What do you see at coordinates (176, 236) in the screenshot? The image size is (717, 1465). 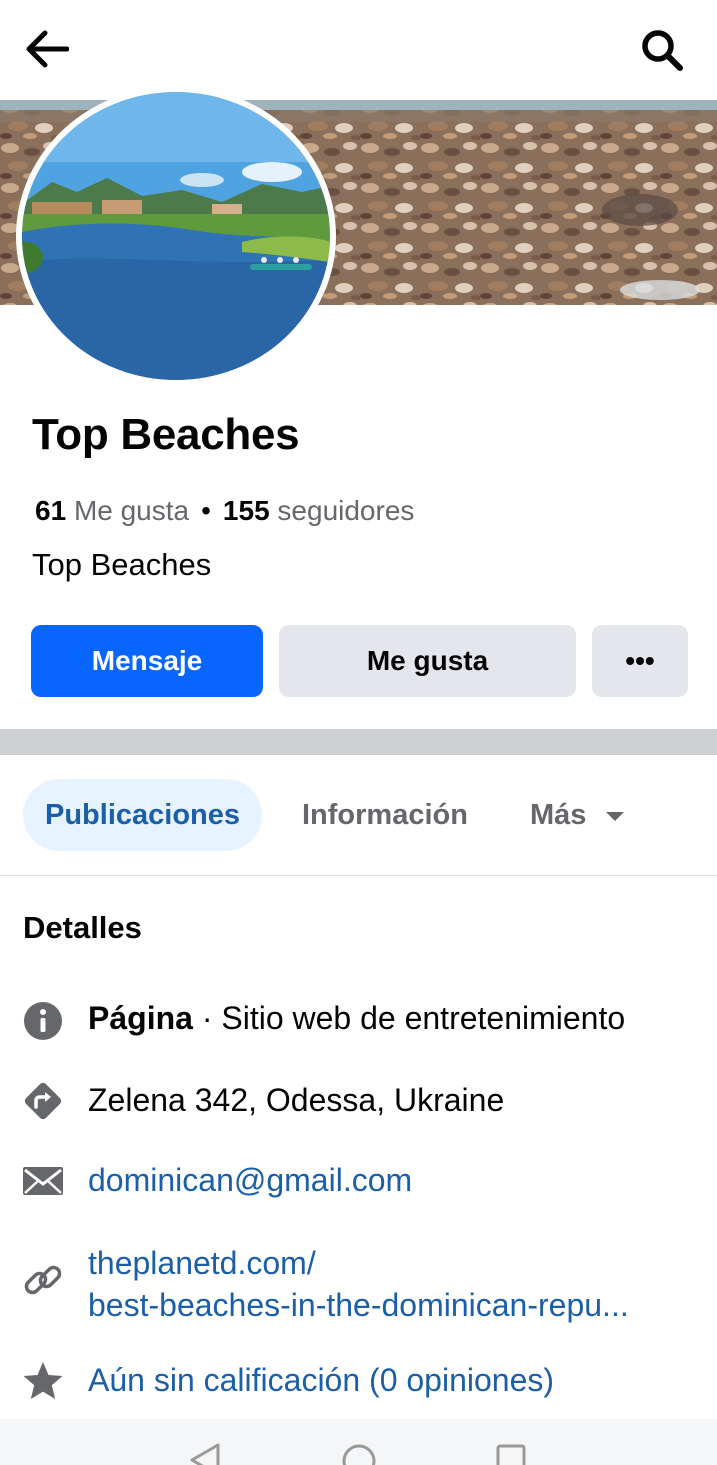 I see `profile-avatar` at bounding box center [176, 236].